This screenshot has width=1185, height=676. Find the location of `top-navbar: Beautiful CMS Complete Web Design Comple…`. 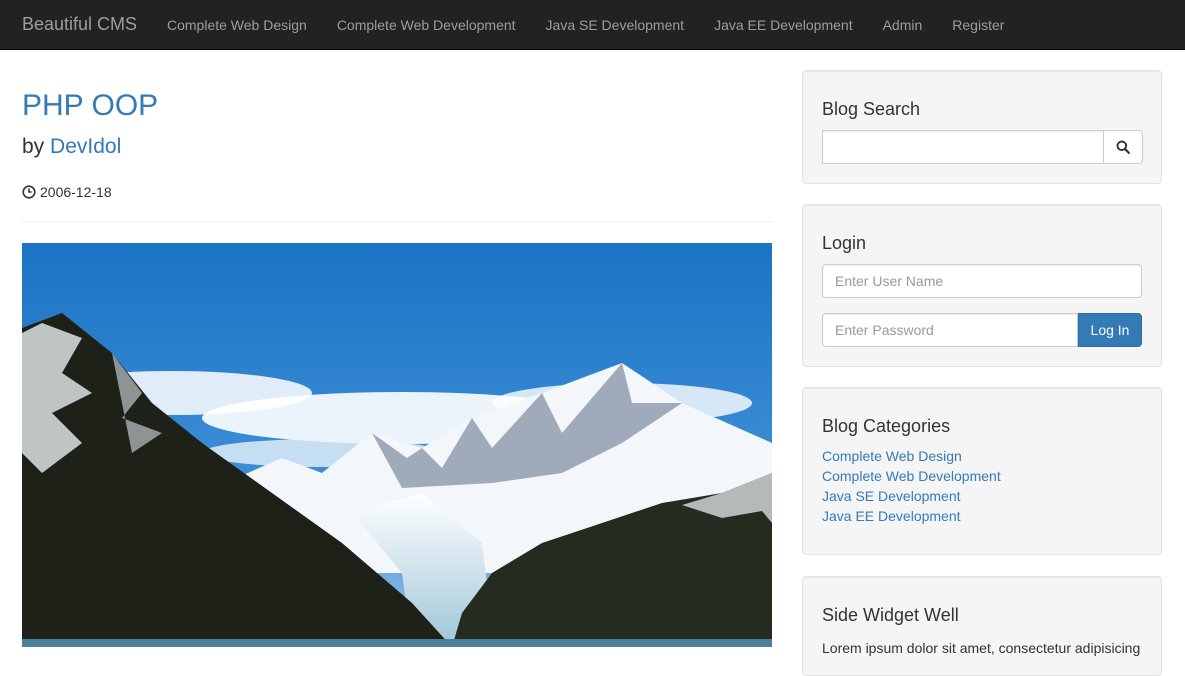

top-navbar: Beautiful CMS Complete Web Design Comple… is located at coordinates (592, 25).